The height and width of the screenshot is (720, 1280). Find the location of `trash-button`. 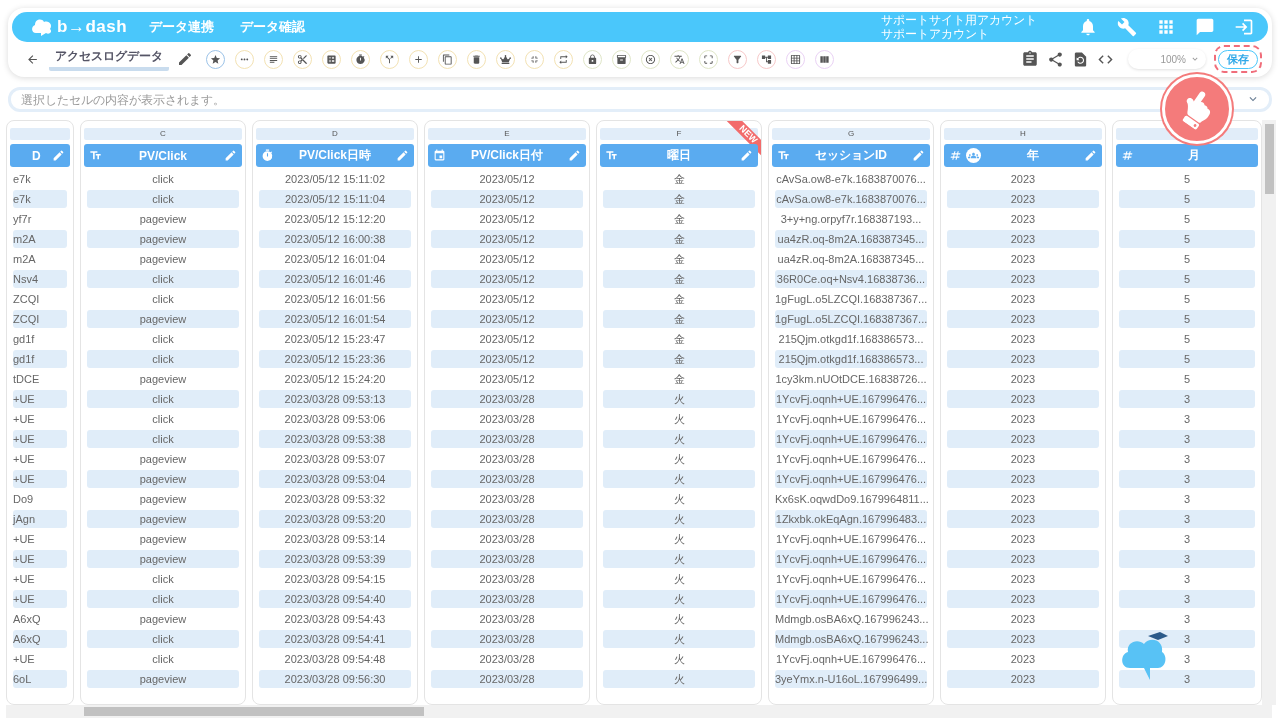

trash-button is located at coordinates (476, 59).